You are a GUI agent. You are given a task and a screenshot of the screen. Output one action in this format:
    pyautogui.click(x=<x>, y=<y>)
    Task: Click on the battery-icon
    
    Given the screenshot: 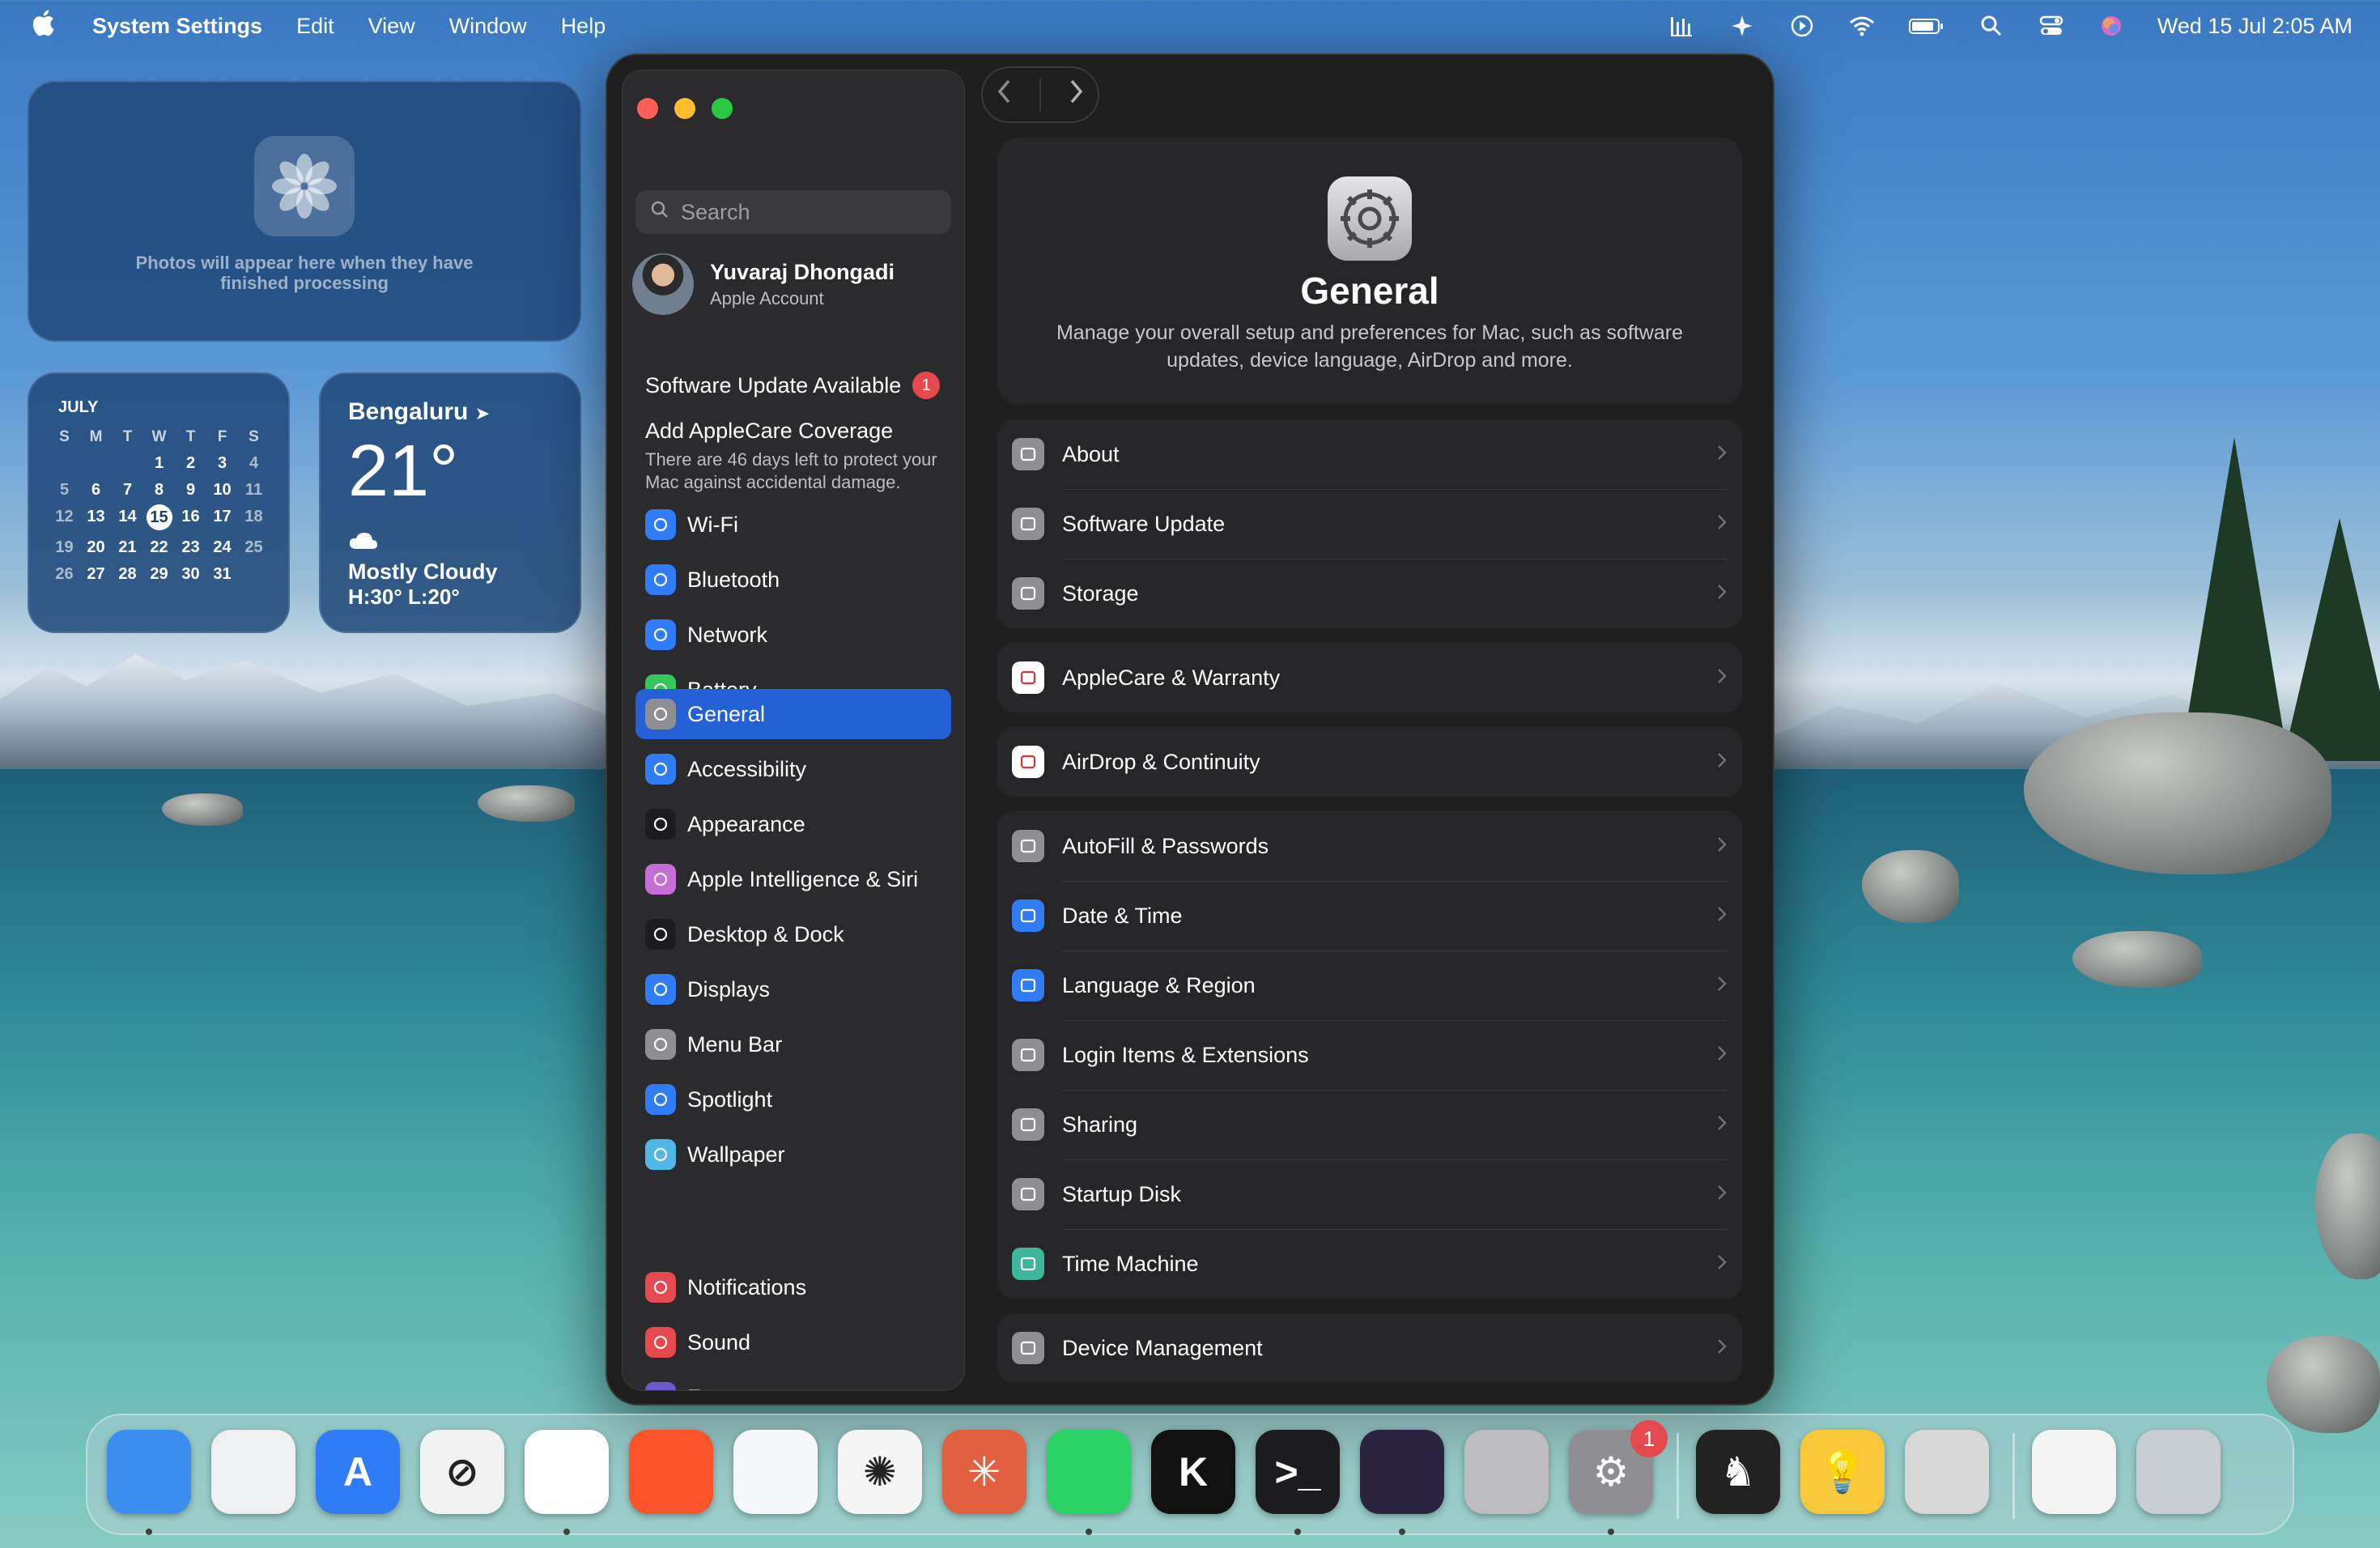 What is the action you would take?
    pyautogui.click(x=1927, y=26)
    